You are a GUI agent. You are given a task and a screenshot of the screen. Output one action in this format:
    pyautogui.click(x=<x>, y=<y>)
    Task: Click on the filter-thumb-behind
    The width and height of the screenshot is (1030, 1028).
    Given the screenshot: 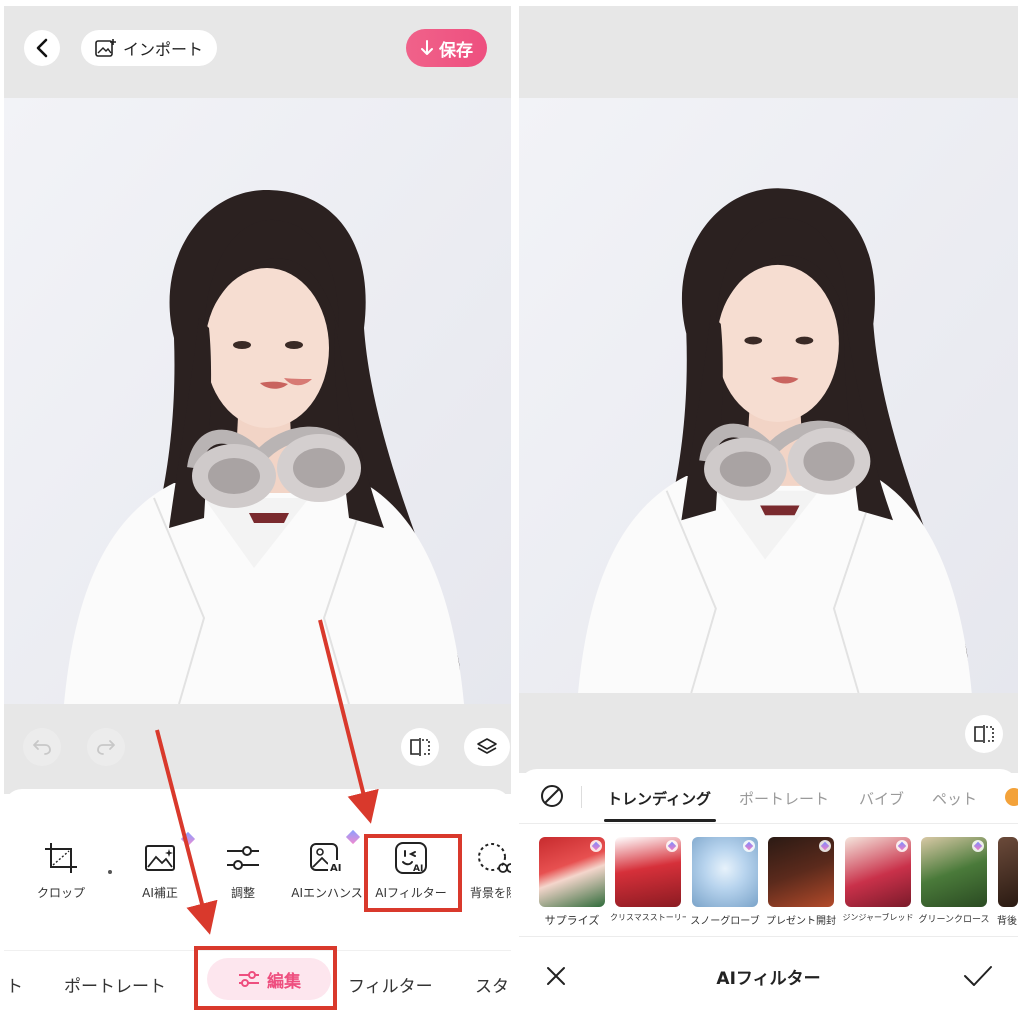 What is the action you would take?
    pyautogui.click(x=1008, y=872)
    